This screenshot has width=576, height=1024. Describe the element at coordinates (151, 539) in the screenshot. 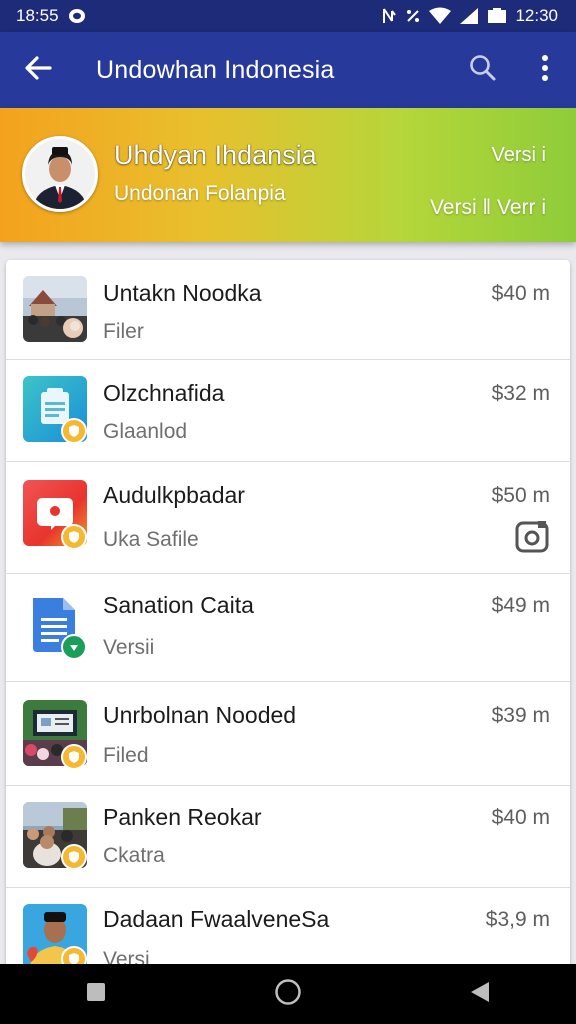

I see `list-item-subtitle: Uka Safile` at that location.